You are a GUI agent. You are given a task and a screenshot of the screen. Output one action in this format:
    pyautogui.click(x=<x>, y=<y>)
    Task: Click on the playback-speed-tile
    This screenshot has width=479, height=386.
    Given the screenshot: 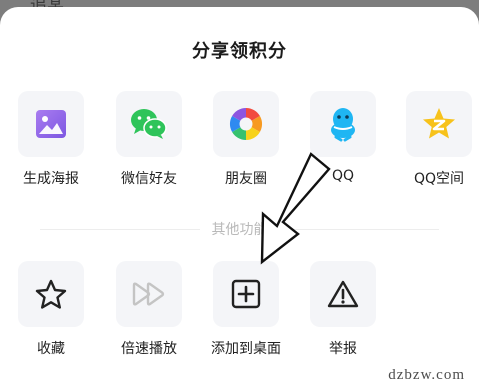 What is the action you would take?
    pyautogui.click(x=149, y=294)
    